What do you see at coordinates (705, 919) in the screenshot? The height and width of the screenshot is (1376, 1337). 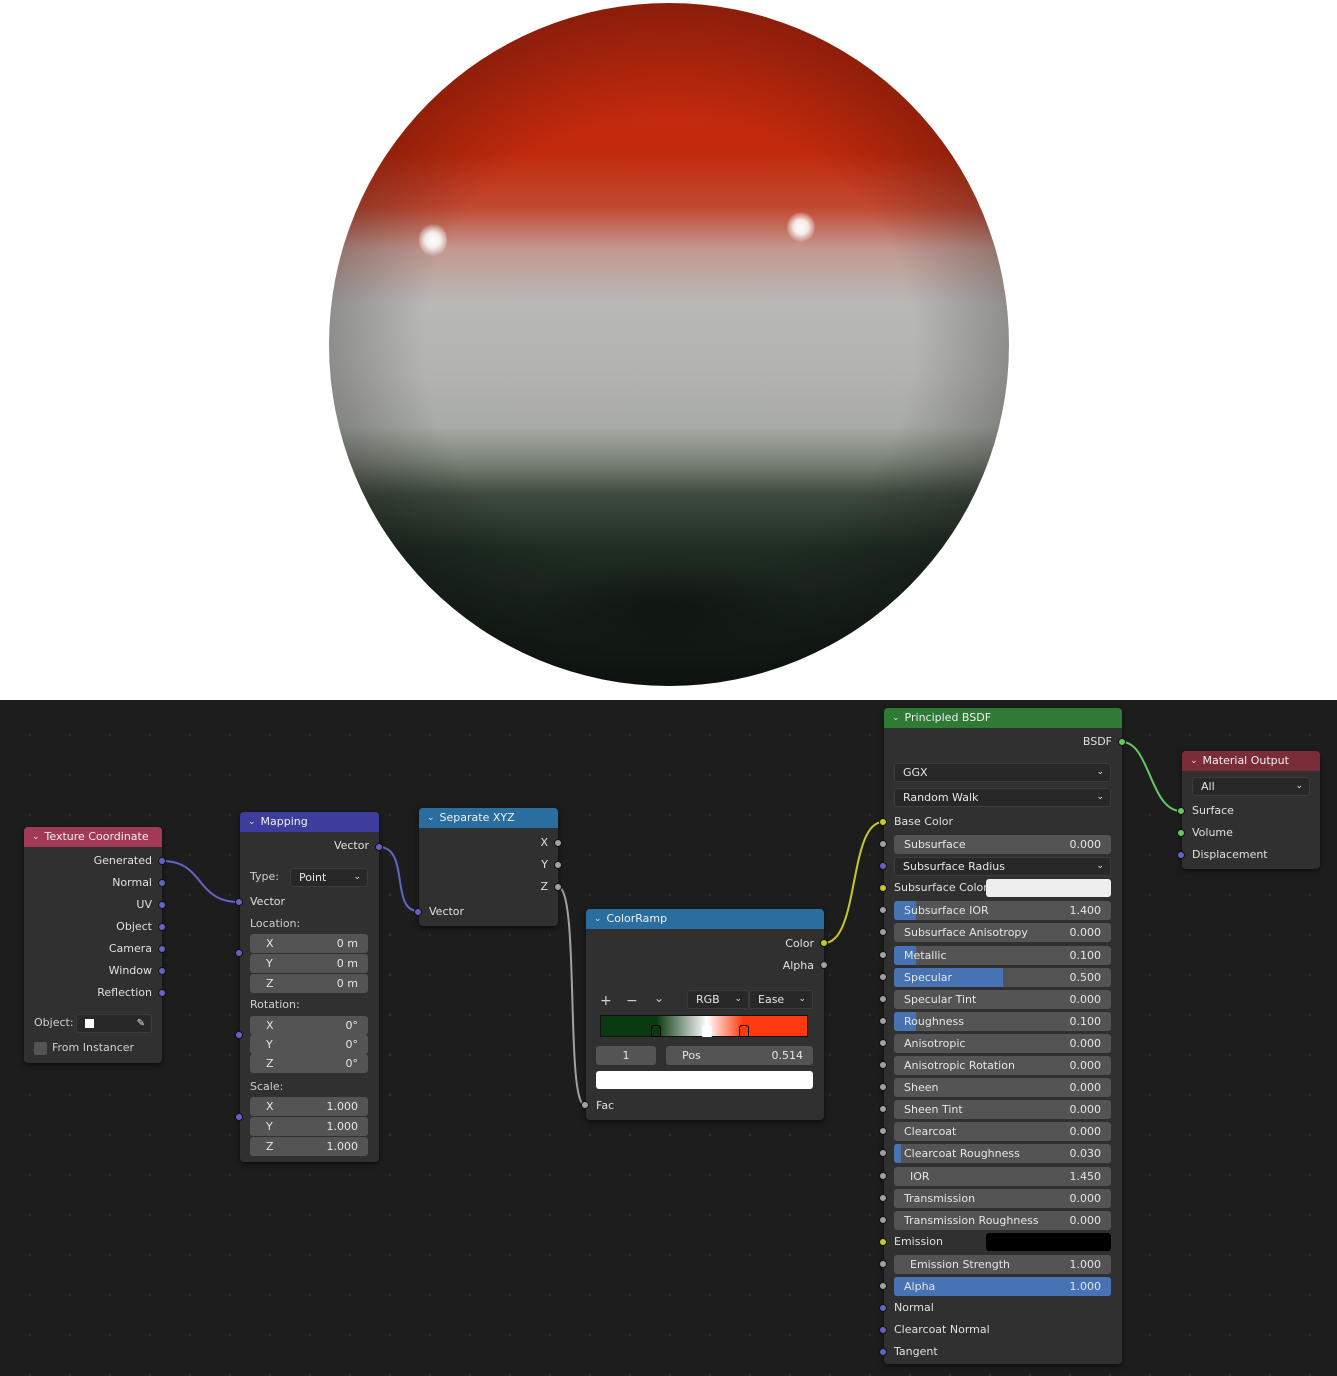 I see `node-header: ⌄ ColorRamp` at bounding box center [705, 919].